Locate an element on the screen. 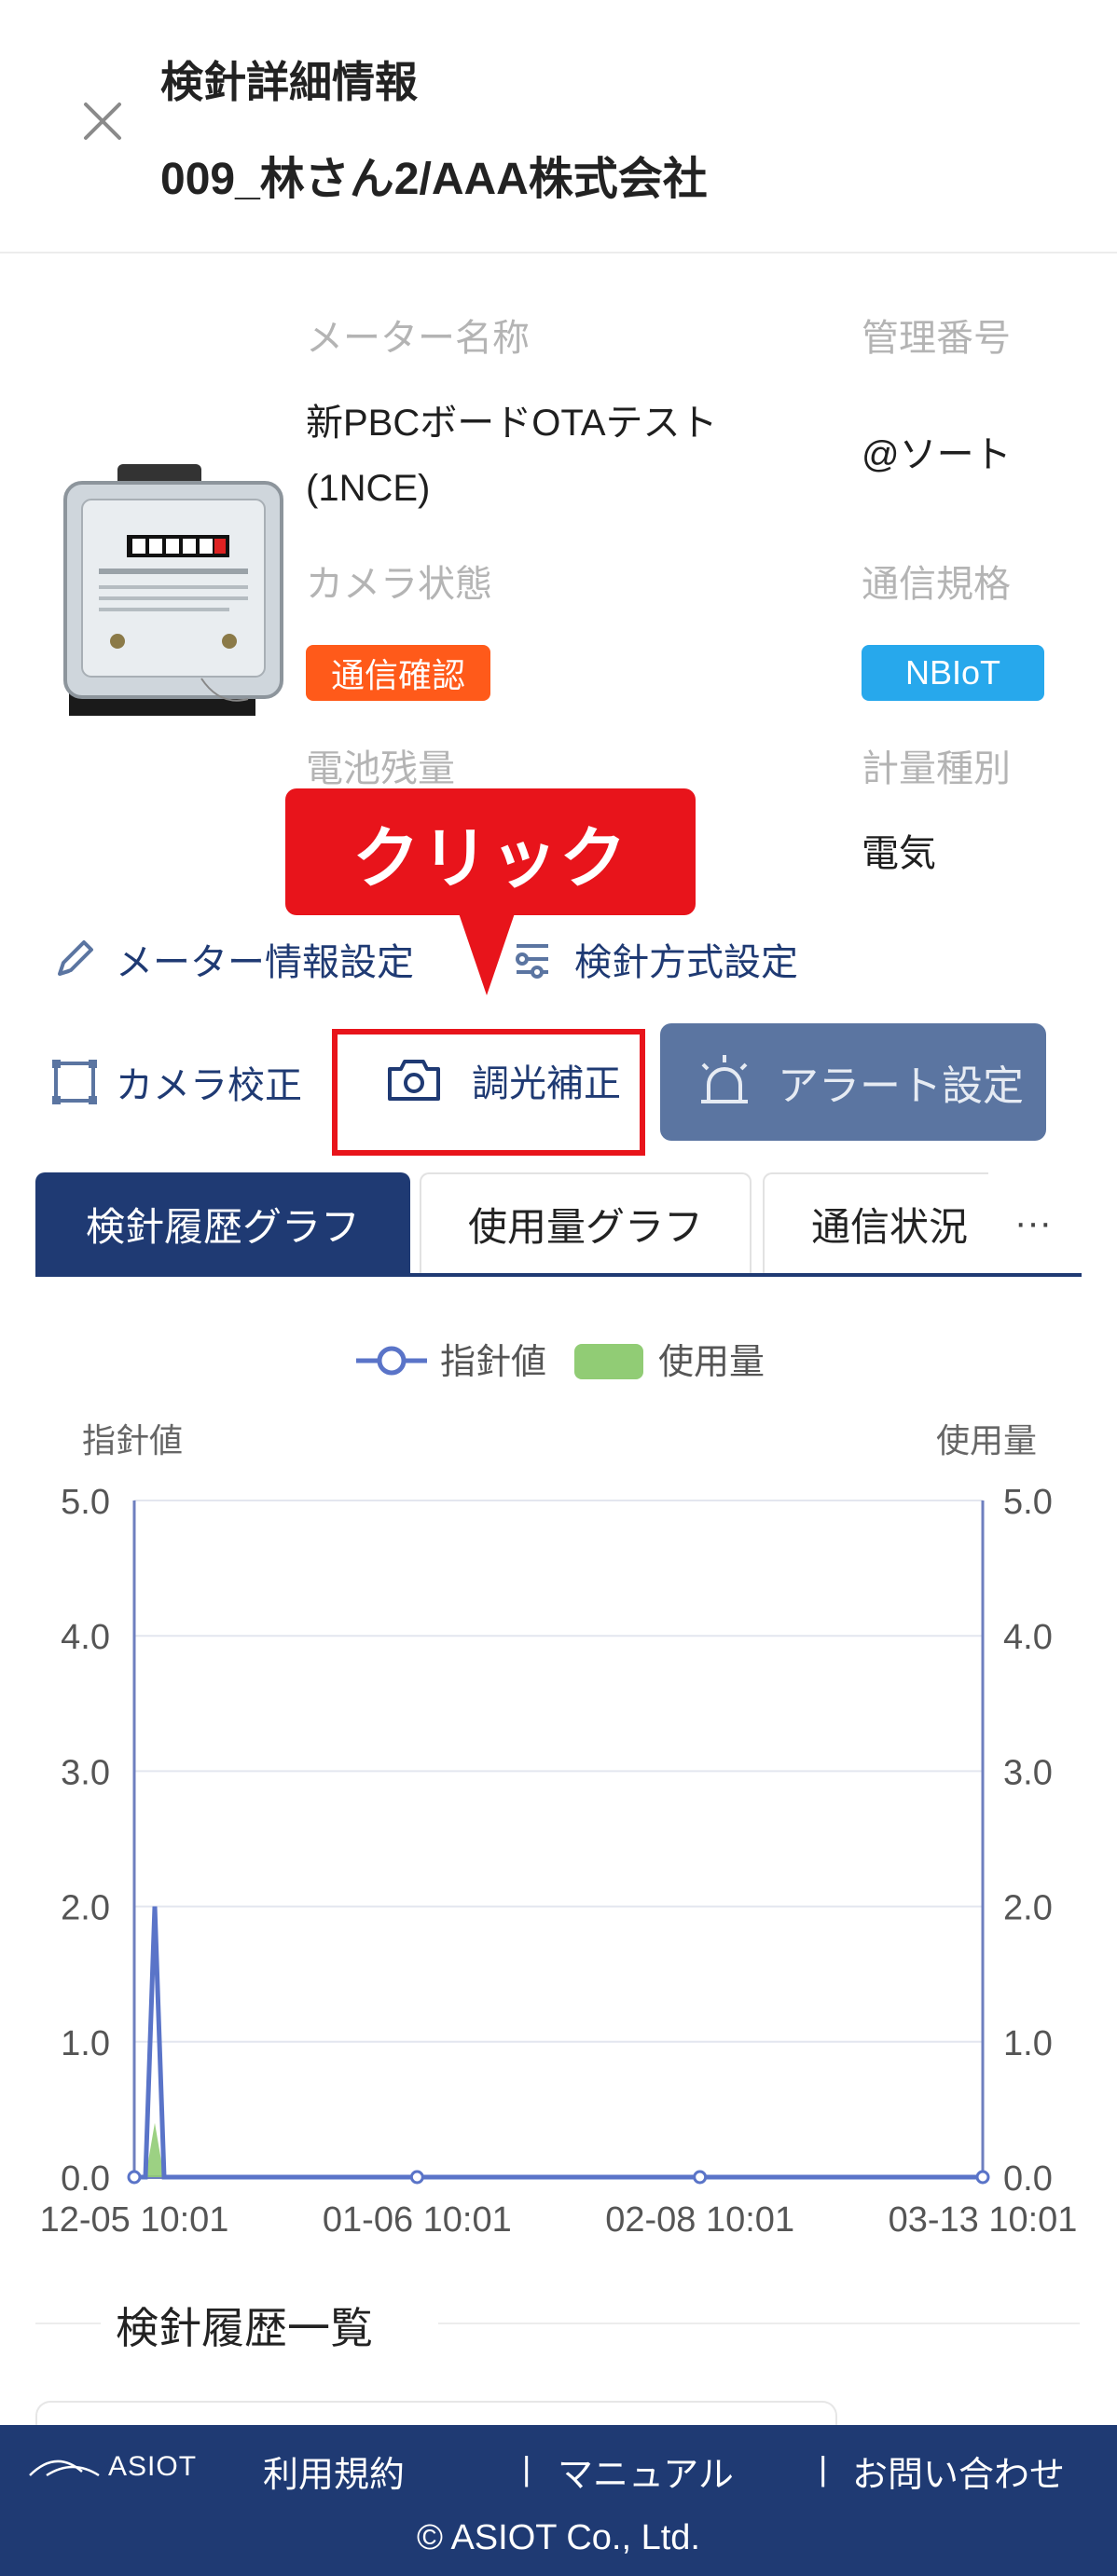 The height and width of the screenshot is (2576, 1117). footer-logo: ASIOT is located at coordinates (112, 2467).